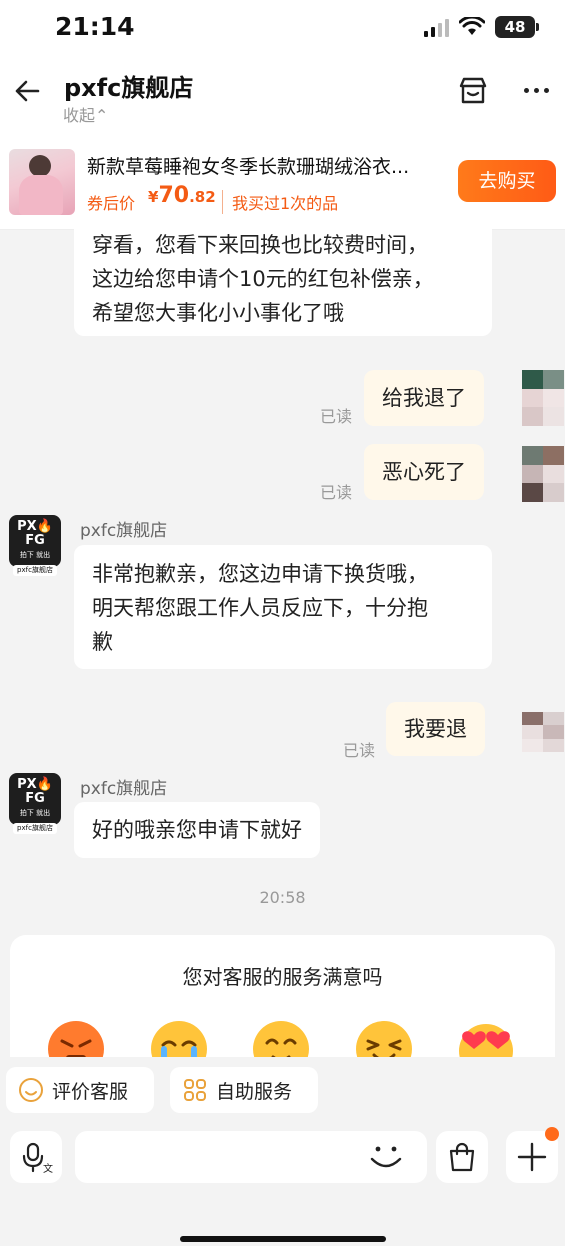  What do you see at coordinates (195, 1090) in the screenshot?
I see `grid-icon` at bounding box center [195, 1090].